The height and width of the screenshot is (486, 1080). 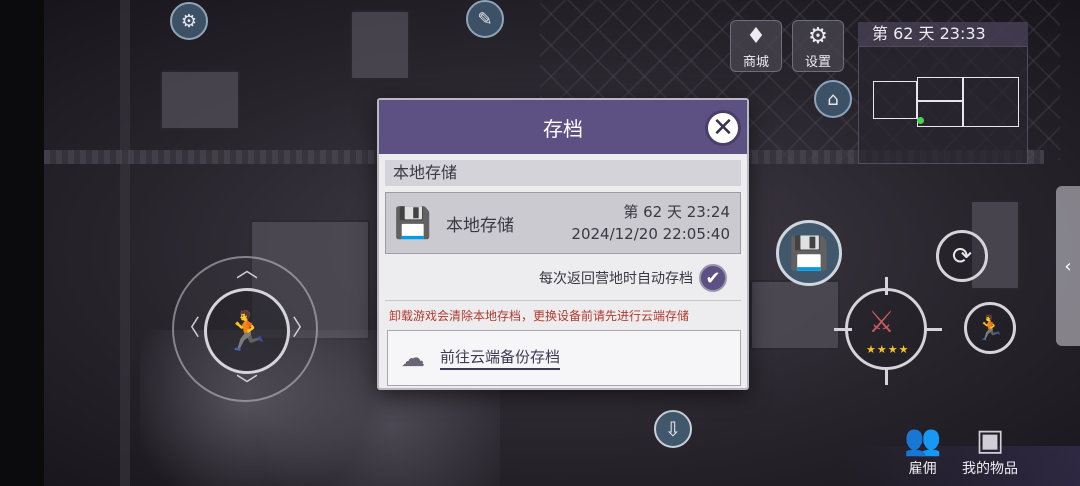 What do you see at coordinates (888, 349) in the screenshot?
I see `weapon-star-rating: ★★★★` at bounding box center [888, 349].